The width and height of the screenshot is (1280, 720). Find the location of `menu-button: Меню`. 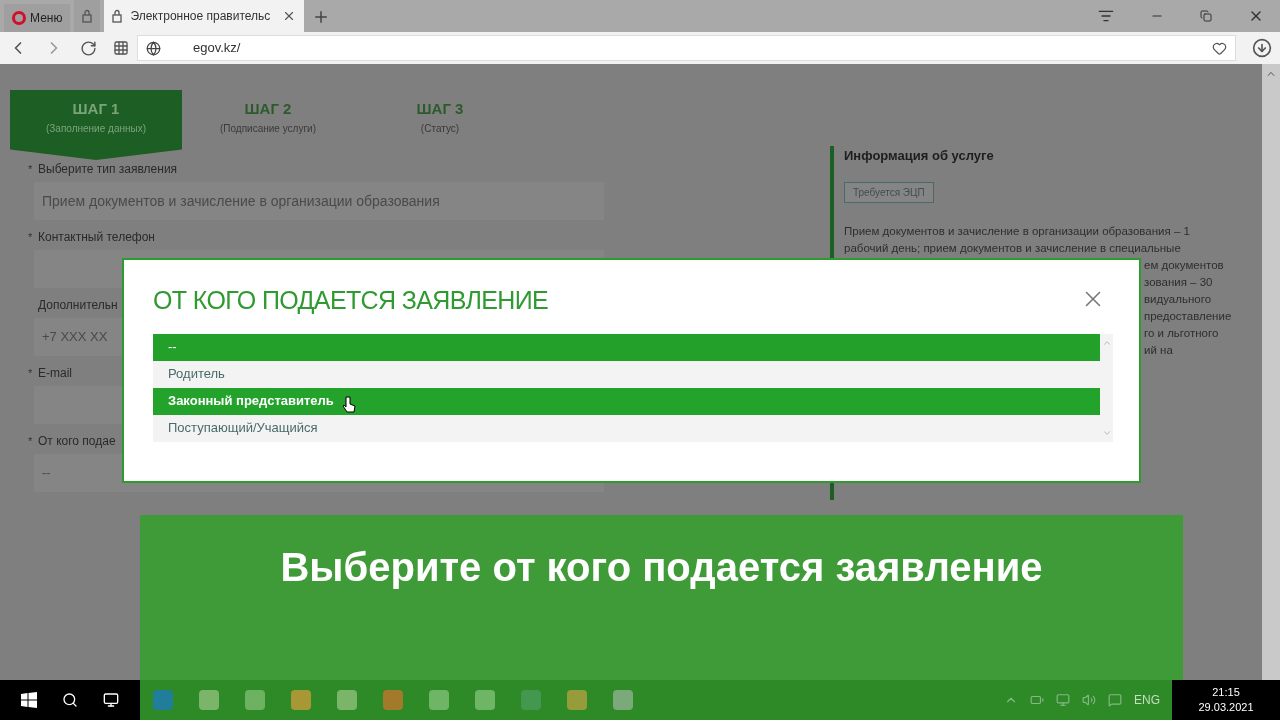

menu-button: Меню is located at coordinates (37, 18).